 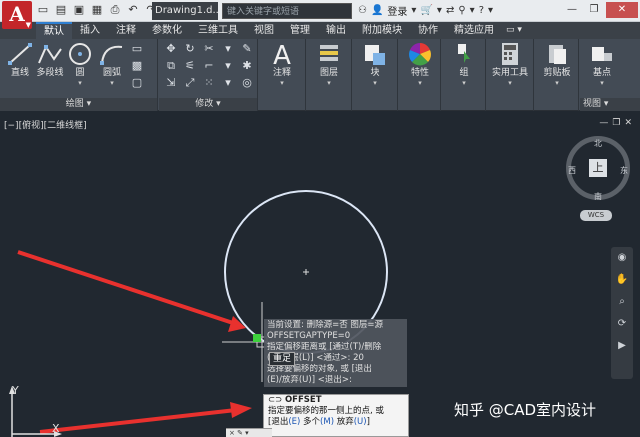 I want to click on cart-icon: 🛒, so click(x=426, y=10).